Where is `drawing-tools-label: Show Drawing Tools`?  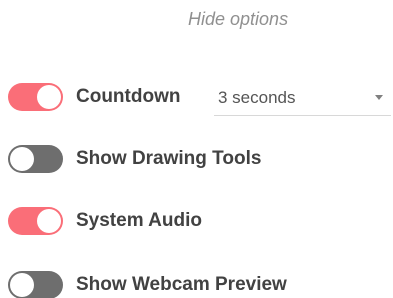
drawing-tools-label: Show Drawing Tools is located at coordinates (169, 158).